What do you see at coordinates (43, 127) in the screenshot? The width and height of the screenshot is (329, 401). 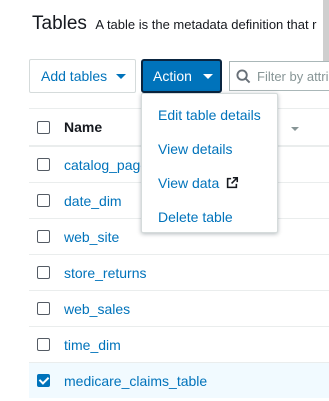 I see `select-all-checkbox` at bounding box center [43, 127].